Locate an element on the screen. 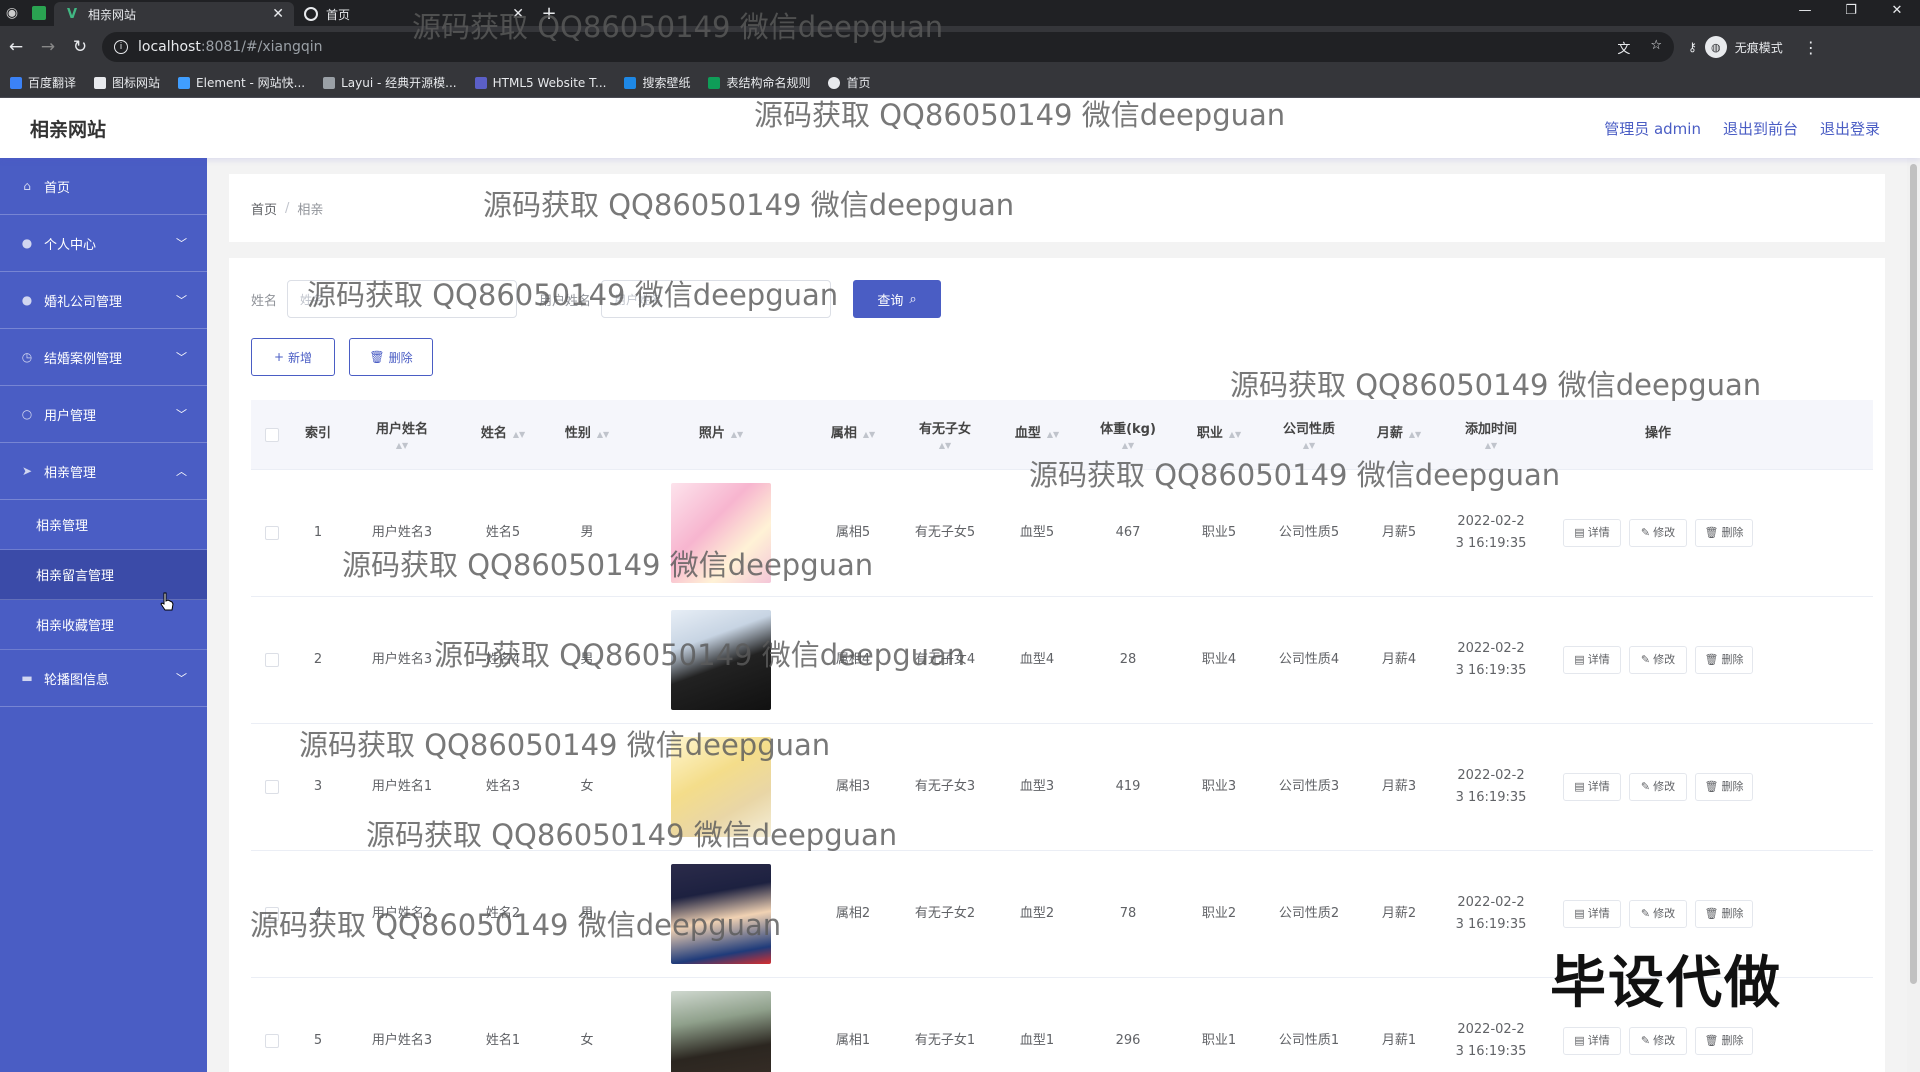 Image resolution: width=1920 pixels, height=1072 pixels. key-icon: ⚷ is located at coordinates (1692, 47).